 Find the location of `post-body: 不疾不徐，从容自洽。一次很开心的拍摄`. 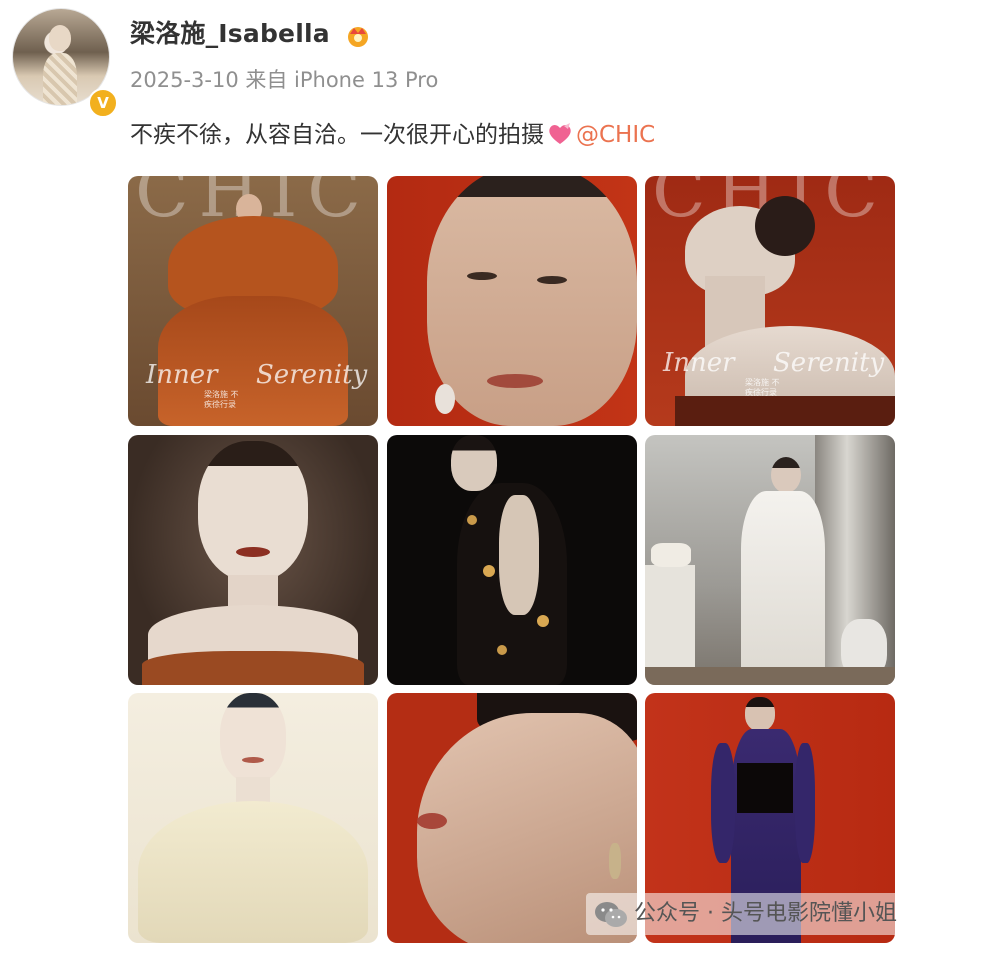

post-body: 不疾不徐，从容自洽。一次很开心的拍摄 is located at coordinates (337, 135).